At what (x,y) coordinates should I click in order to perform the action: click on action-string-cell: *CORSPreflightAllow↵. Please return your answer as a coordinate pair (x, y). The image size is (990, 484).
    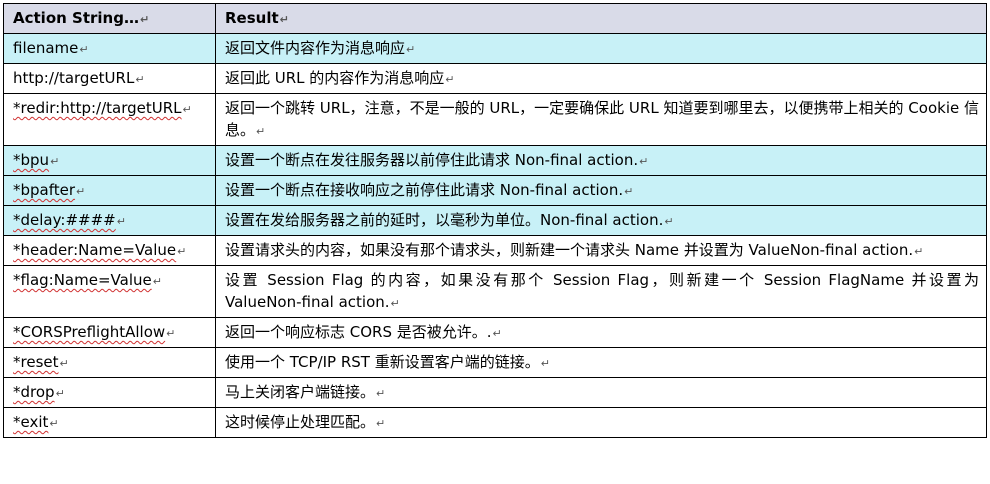
    Looking at the image, I should click on (109, 332).